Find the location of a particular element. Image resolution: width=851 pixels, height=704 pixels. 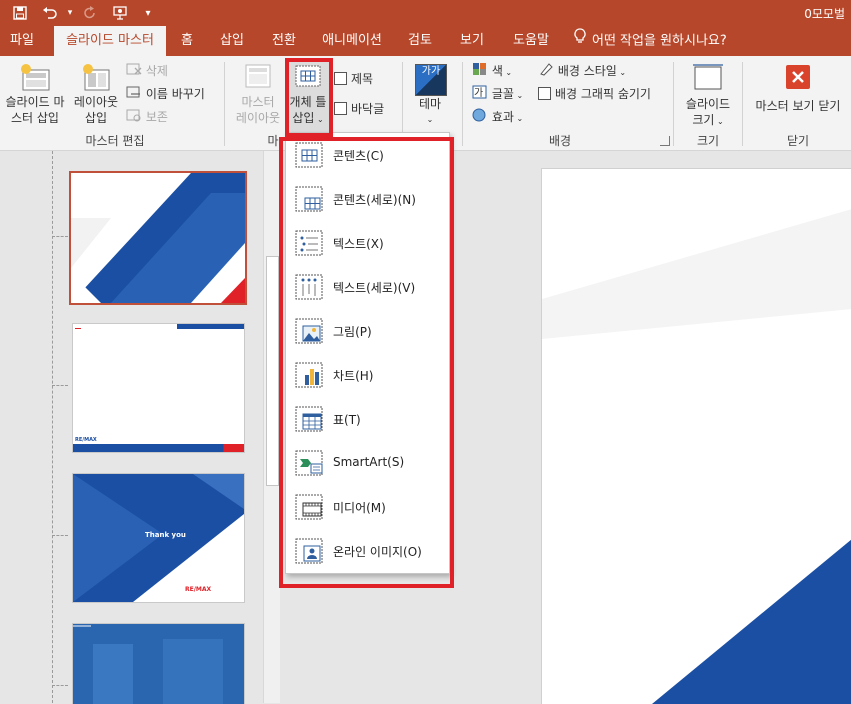

slide-size-icon is located at coordinates (708, 79).